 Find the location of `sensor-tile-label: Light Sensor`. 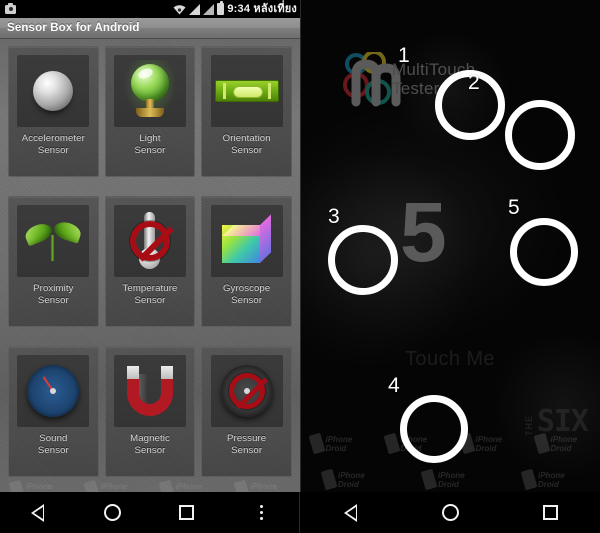

sensor-tile-label: Light Sensor is located at coordinates (150, 144).